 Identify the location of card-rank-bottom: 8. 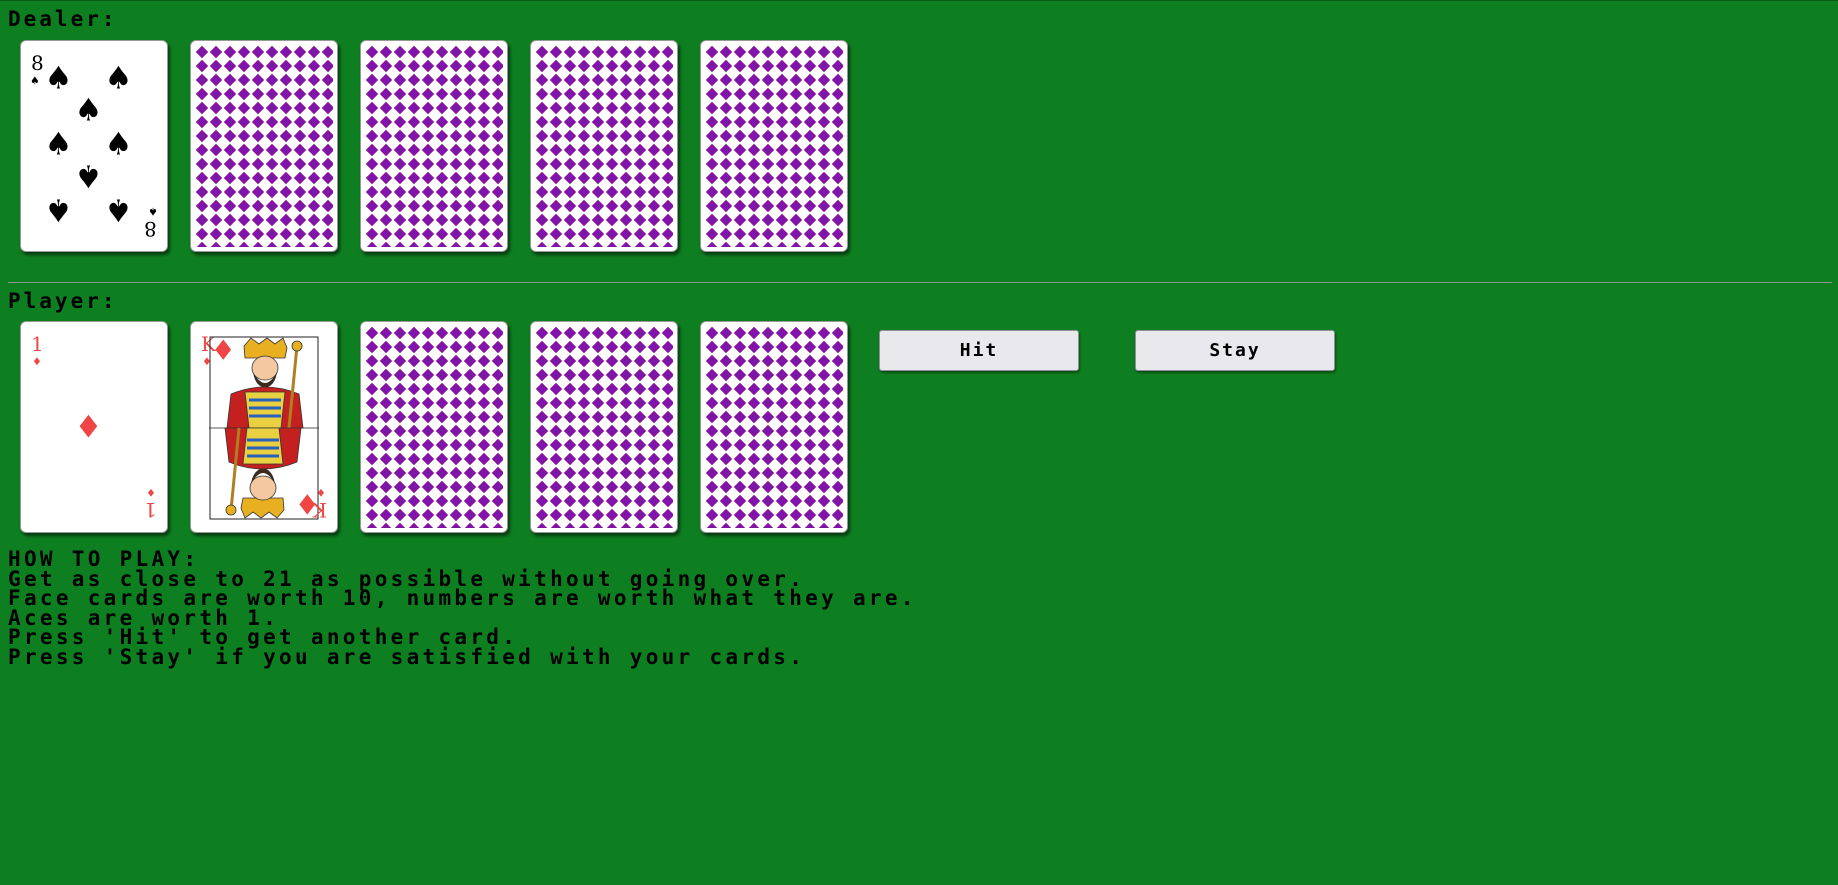
(150, 229).